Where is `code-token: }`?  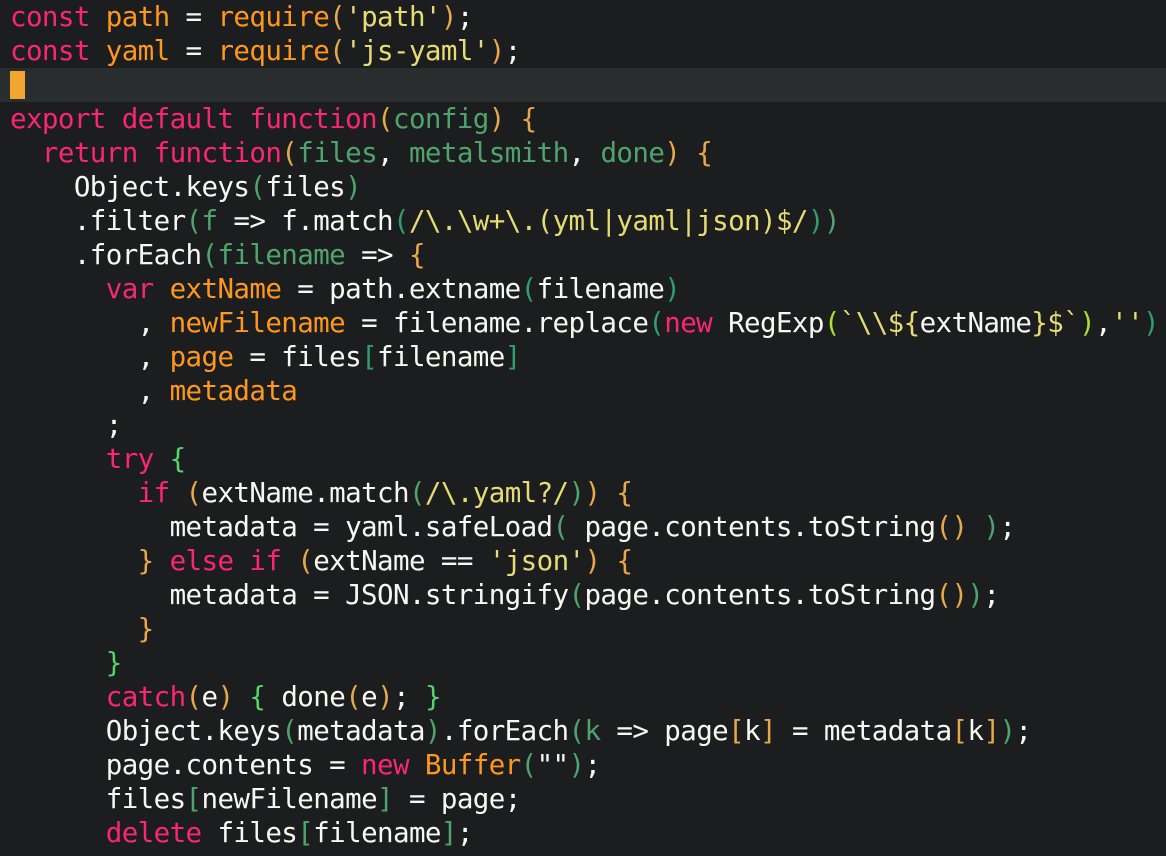
code-token: } is located at coordinates (433, 697).